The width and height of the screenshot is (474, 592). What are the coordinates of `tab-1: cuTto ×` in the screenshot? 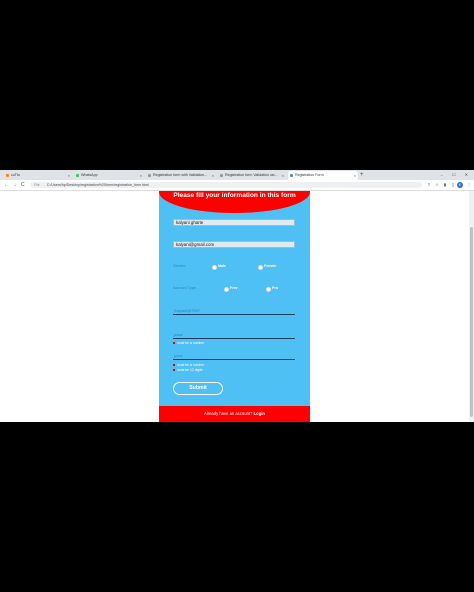 It's located at (38, 175).